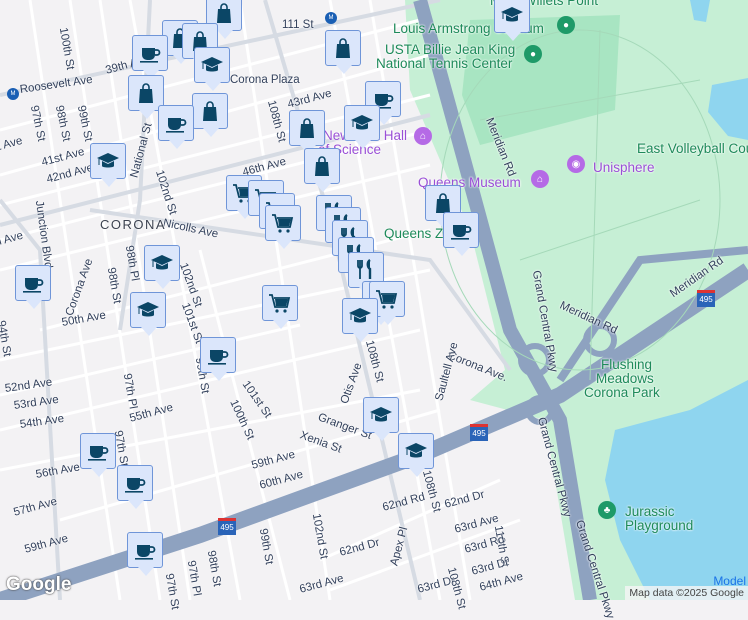 This screenshot has height=620, width=748. What do you see at coordinates (607, 510) in the screenshot?
I see `tree-pin: ♣` at bounding box center [607, 510].